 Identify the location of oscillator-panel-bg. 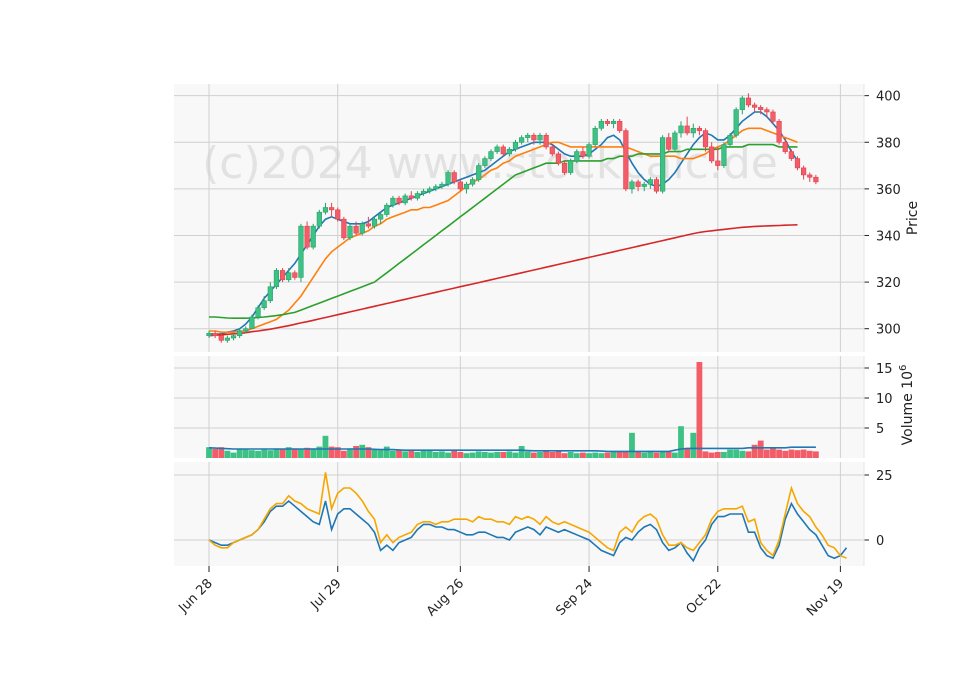
(519, 514).